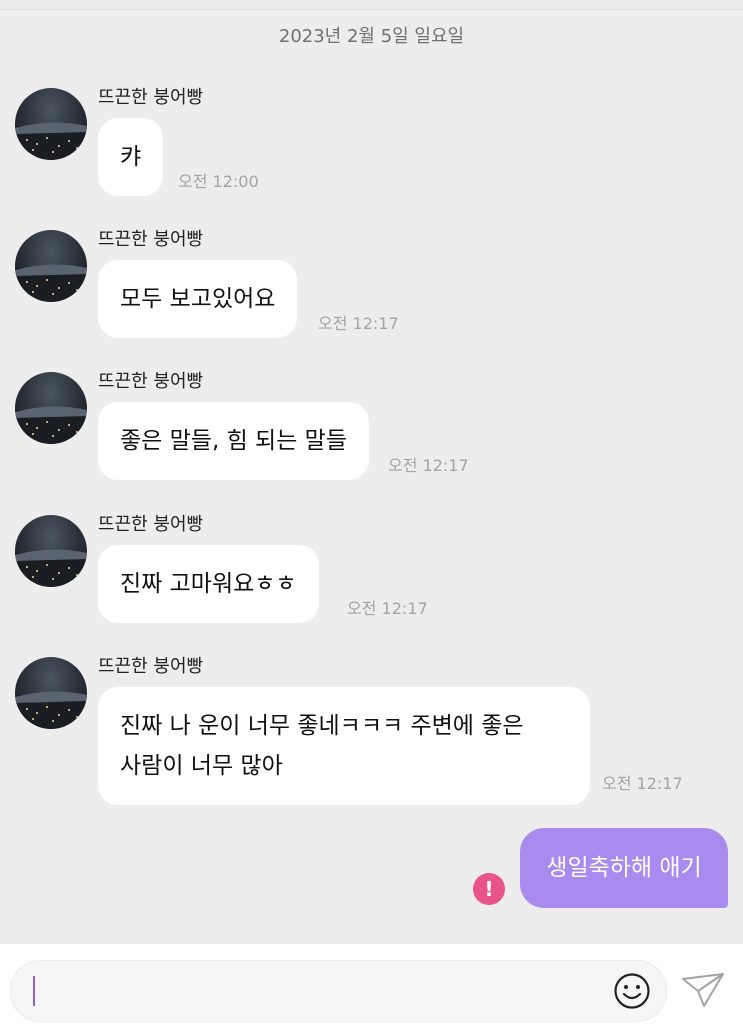 The height and width of the screenshot is (1035, 743). I want to click on smiley-icon, so click(632, 993).